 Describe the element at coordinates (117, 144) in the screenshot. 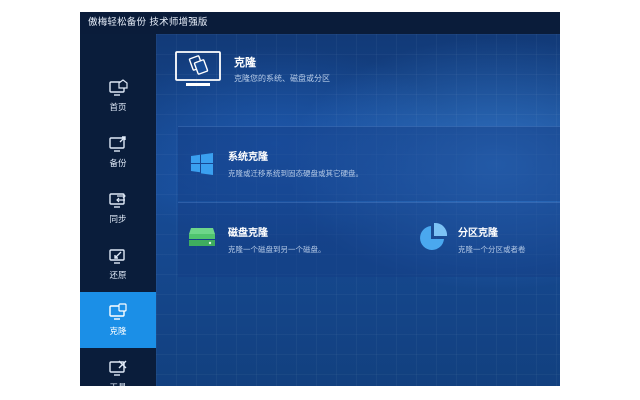

I see `backup-icon` at that location.